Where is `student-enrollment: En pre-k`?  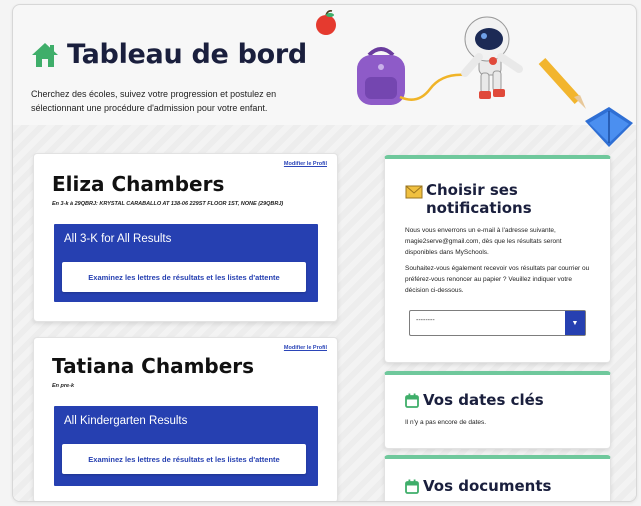 student-enrollment: En pre-k is located at coordinates (63, 386).